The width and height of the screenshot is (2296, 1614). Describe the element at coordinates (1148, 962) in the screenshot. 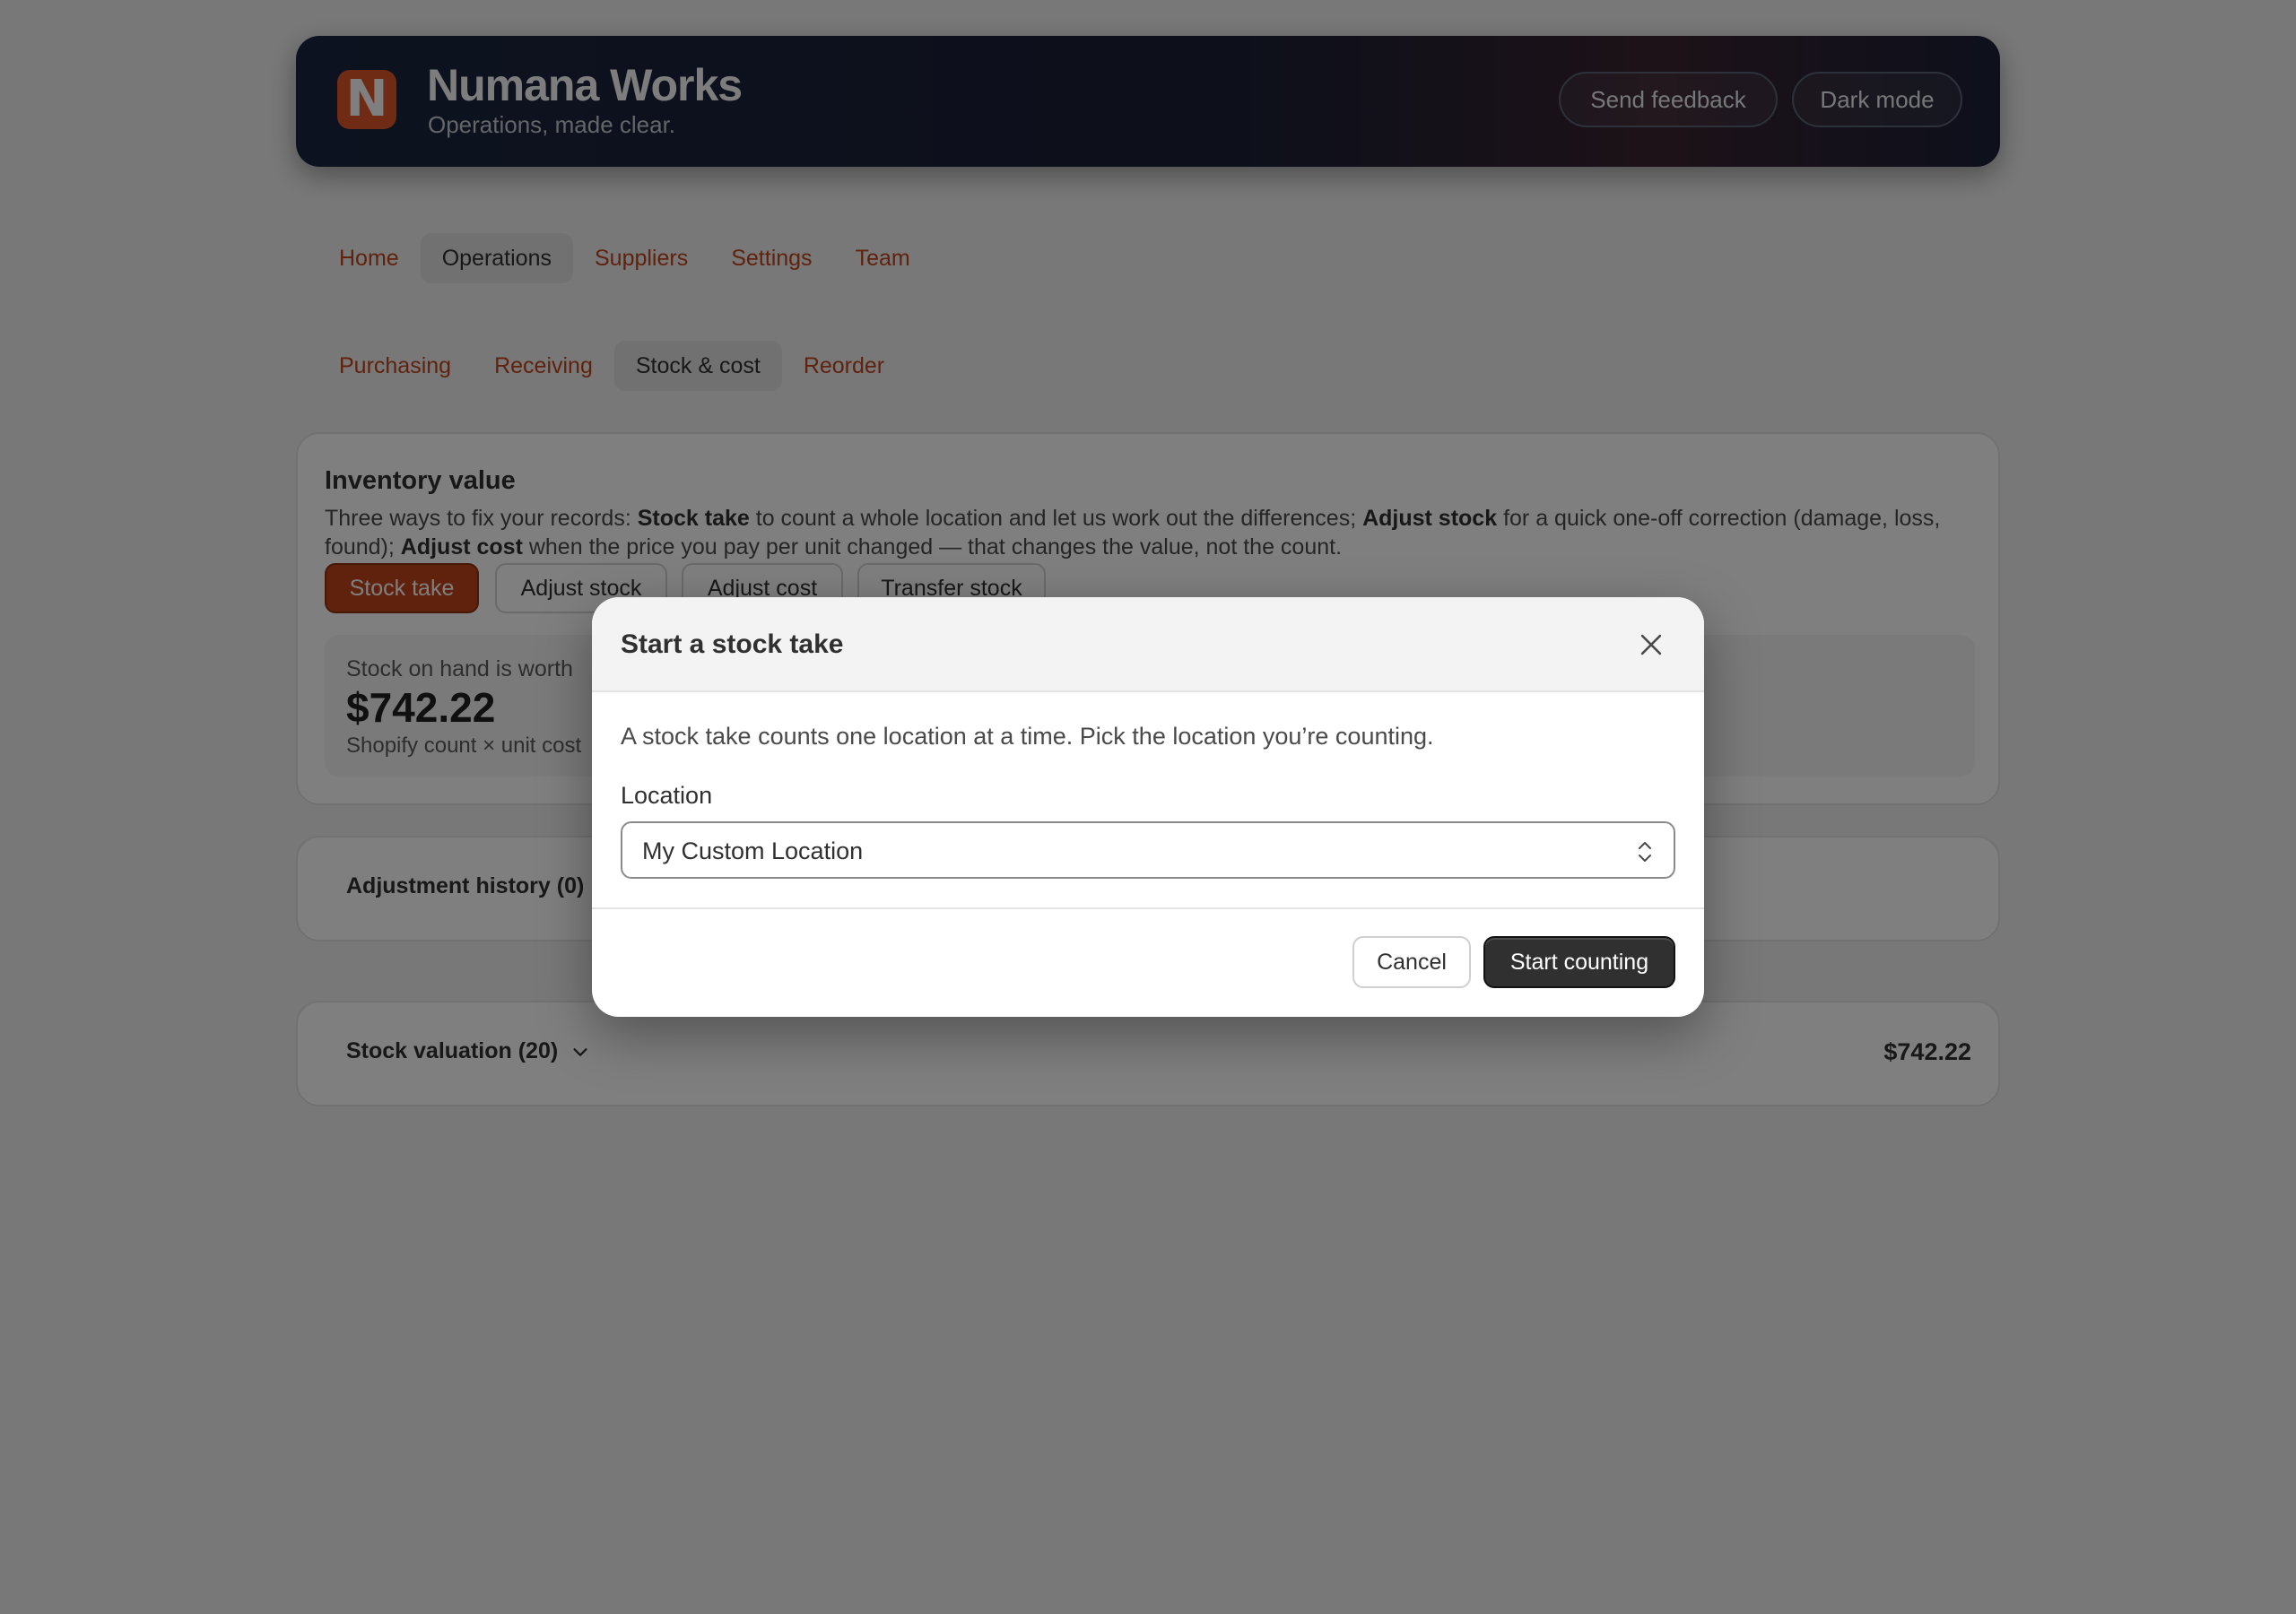

I see `modal-footer: Cancel Start counting` at that location.